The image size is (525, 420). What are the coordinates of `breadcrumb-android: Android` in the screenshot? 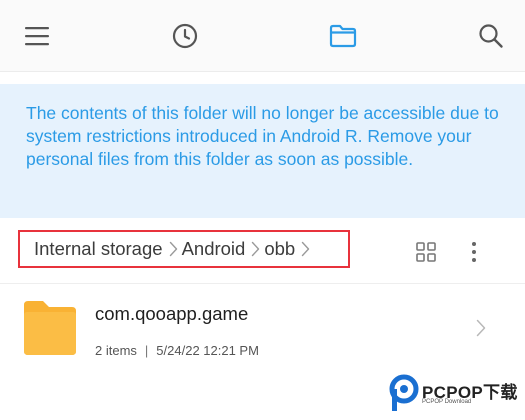 It's located at (214, 249).